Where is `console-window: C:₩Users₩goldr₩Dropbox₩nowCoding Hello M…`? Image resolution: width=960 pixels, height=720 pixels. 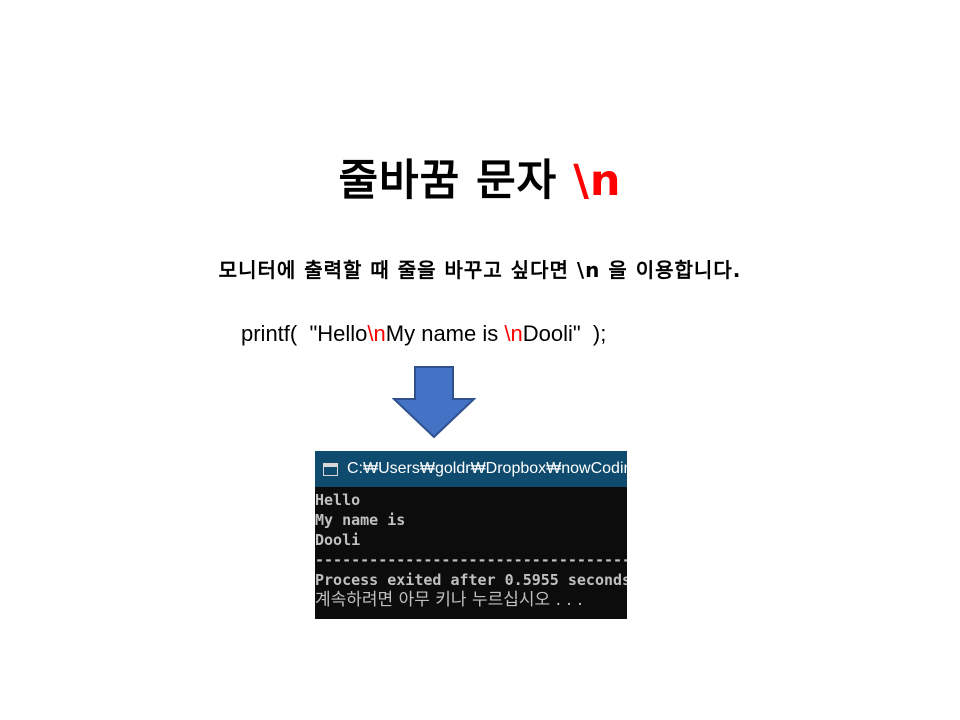 console-window: C:₩Users₩goldr₩Dropbox₩nowCoding Hello M… is located at coordinates (471, 535).